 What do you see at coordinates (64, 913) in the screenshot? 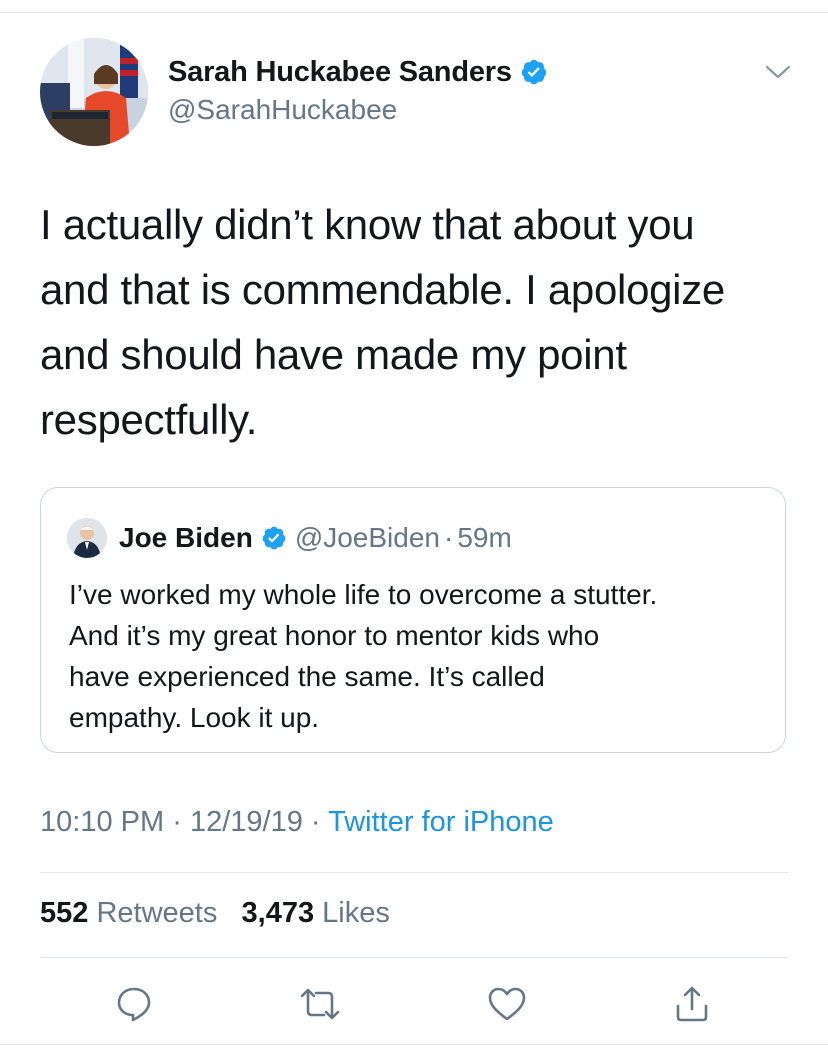
I see `retweets-count: 552` at bounding box center [64, 913].